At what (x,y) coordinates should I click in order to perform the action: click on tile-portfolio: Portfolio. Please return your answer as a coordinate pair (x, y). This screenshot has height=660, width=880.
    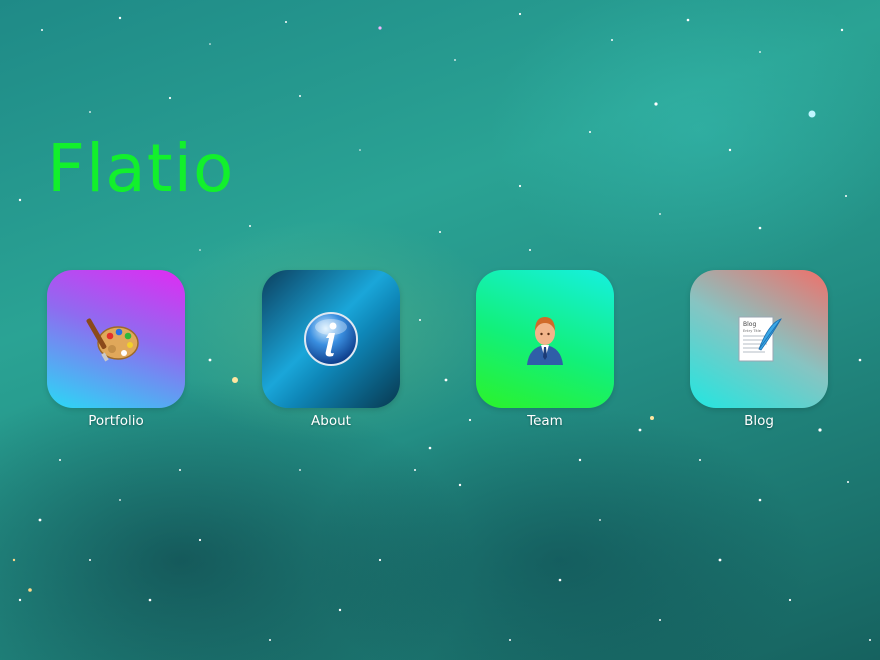
    Looking at the image, I should click on (116, 349).